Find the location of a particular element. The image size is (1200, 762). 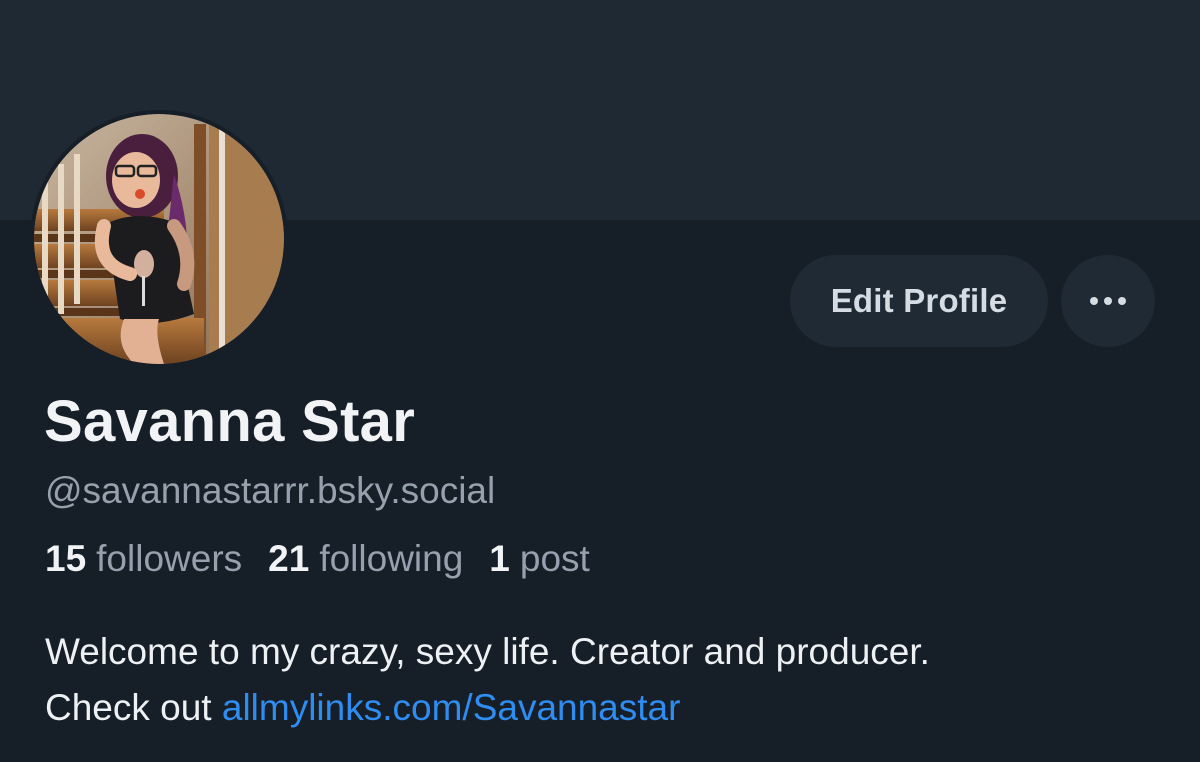

following-label: following is located at coordinates (391, 558).